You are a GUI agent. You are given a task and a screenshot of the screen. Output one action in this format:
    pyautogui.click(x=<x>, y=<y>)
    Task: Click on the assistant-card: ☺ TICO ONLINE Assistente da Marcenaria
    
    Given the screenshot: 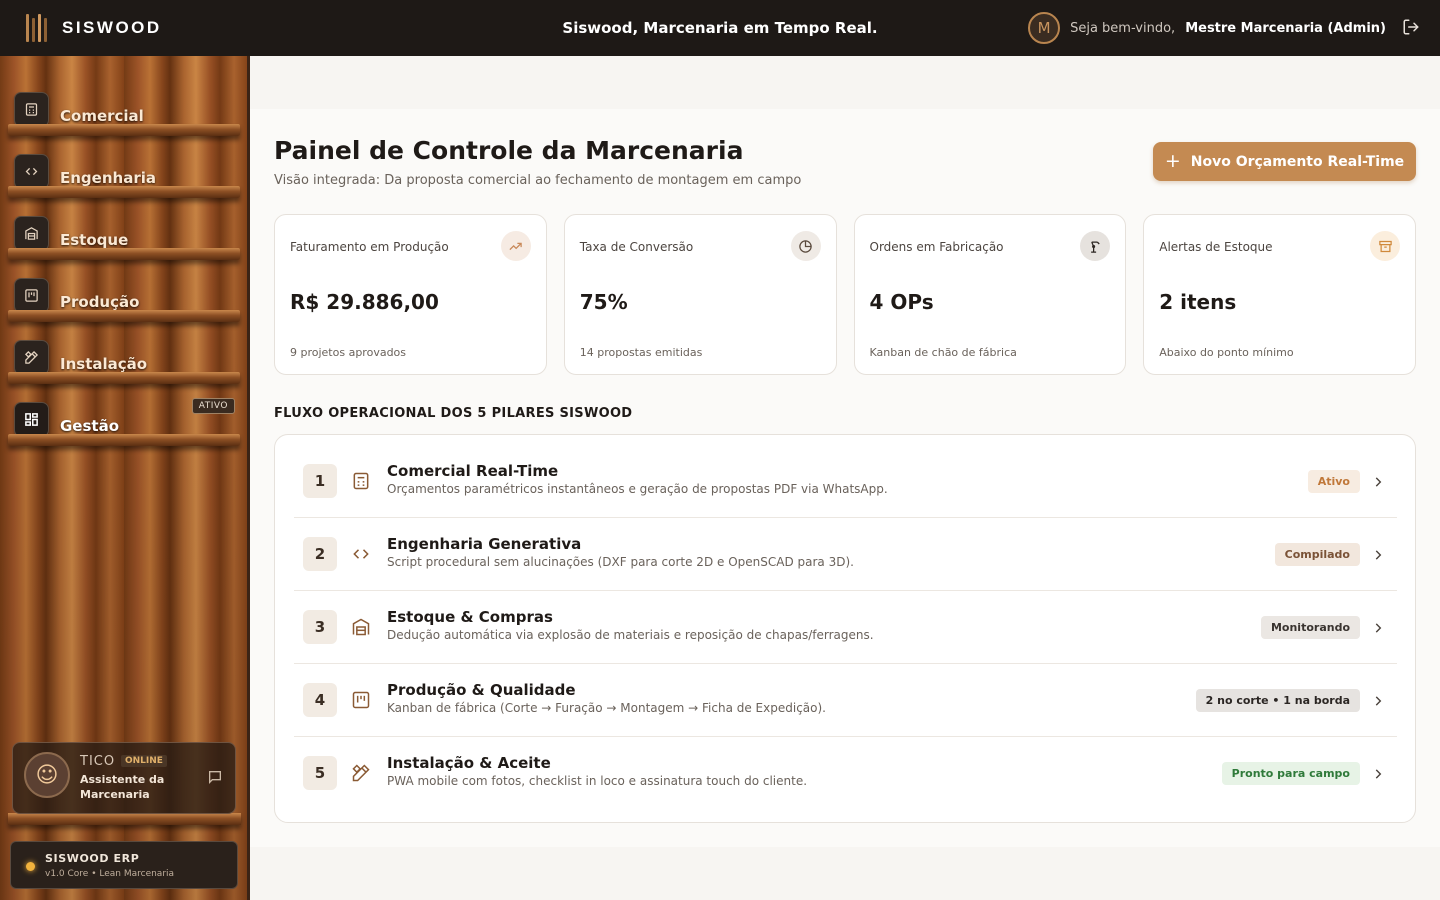 What is the action you would take?
    pyautogui.click(x=124, y=778)
    